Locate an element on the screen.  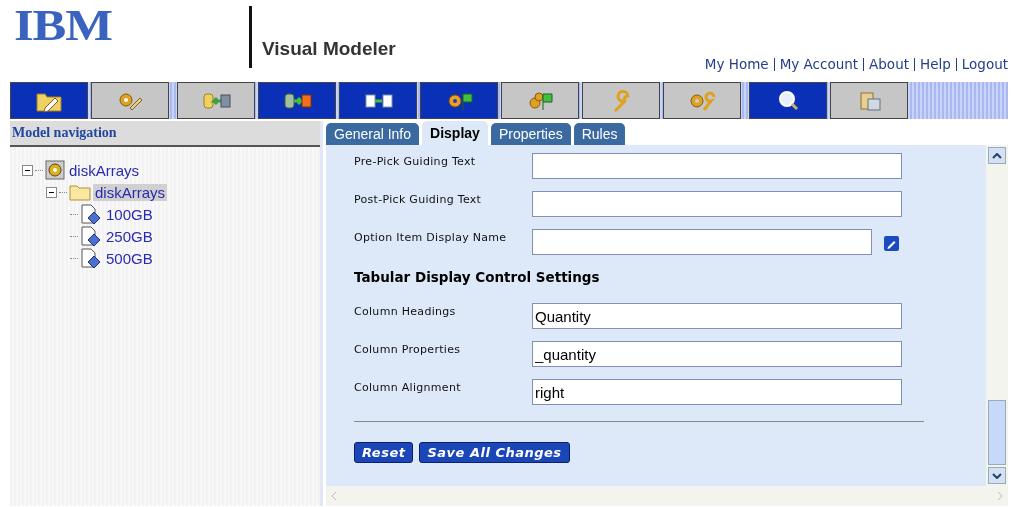
field-label: Column Properties is located at coordinates (408, 350).